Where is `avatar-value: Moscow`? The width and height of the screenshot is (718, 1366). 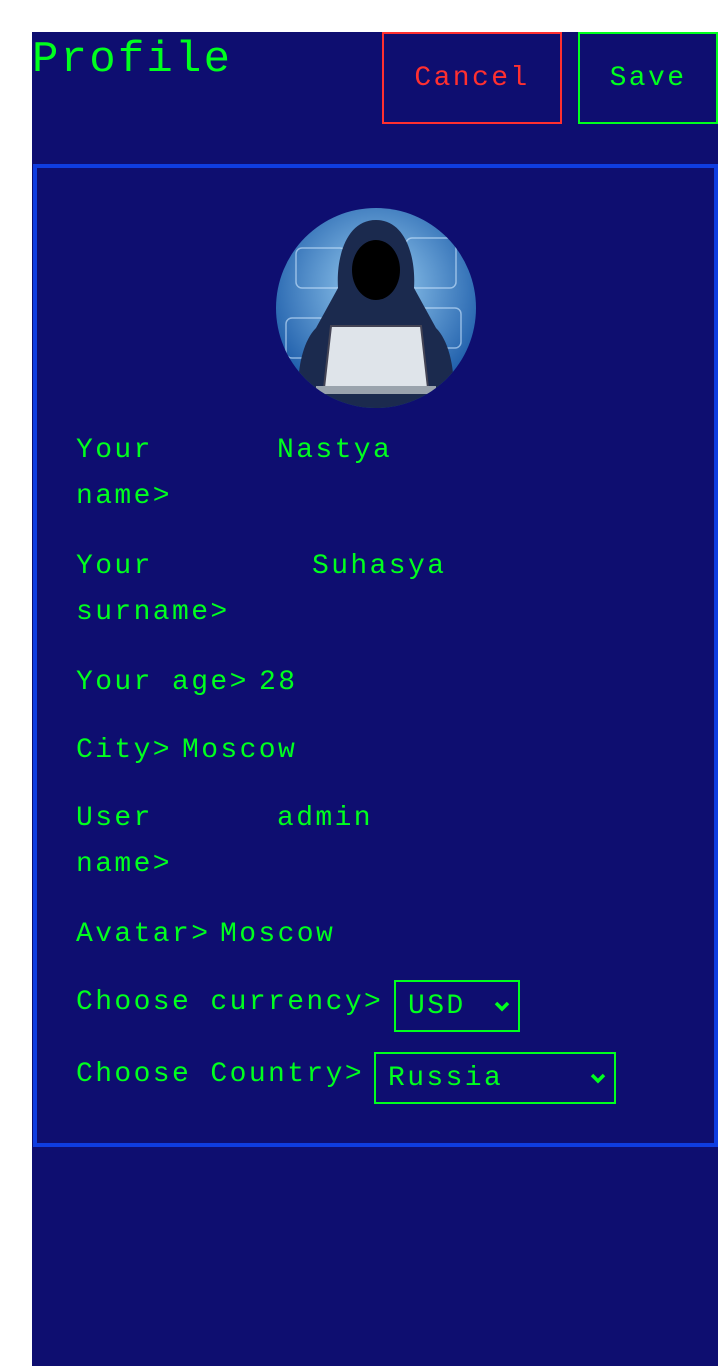 avatar-value: Moscow is located at coordinates (277, 935).